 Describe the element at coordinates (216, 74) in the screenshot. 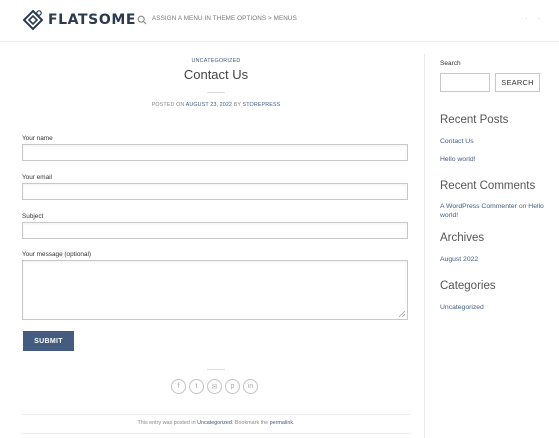

I see `page-title: Contact Us` at that location.